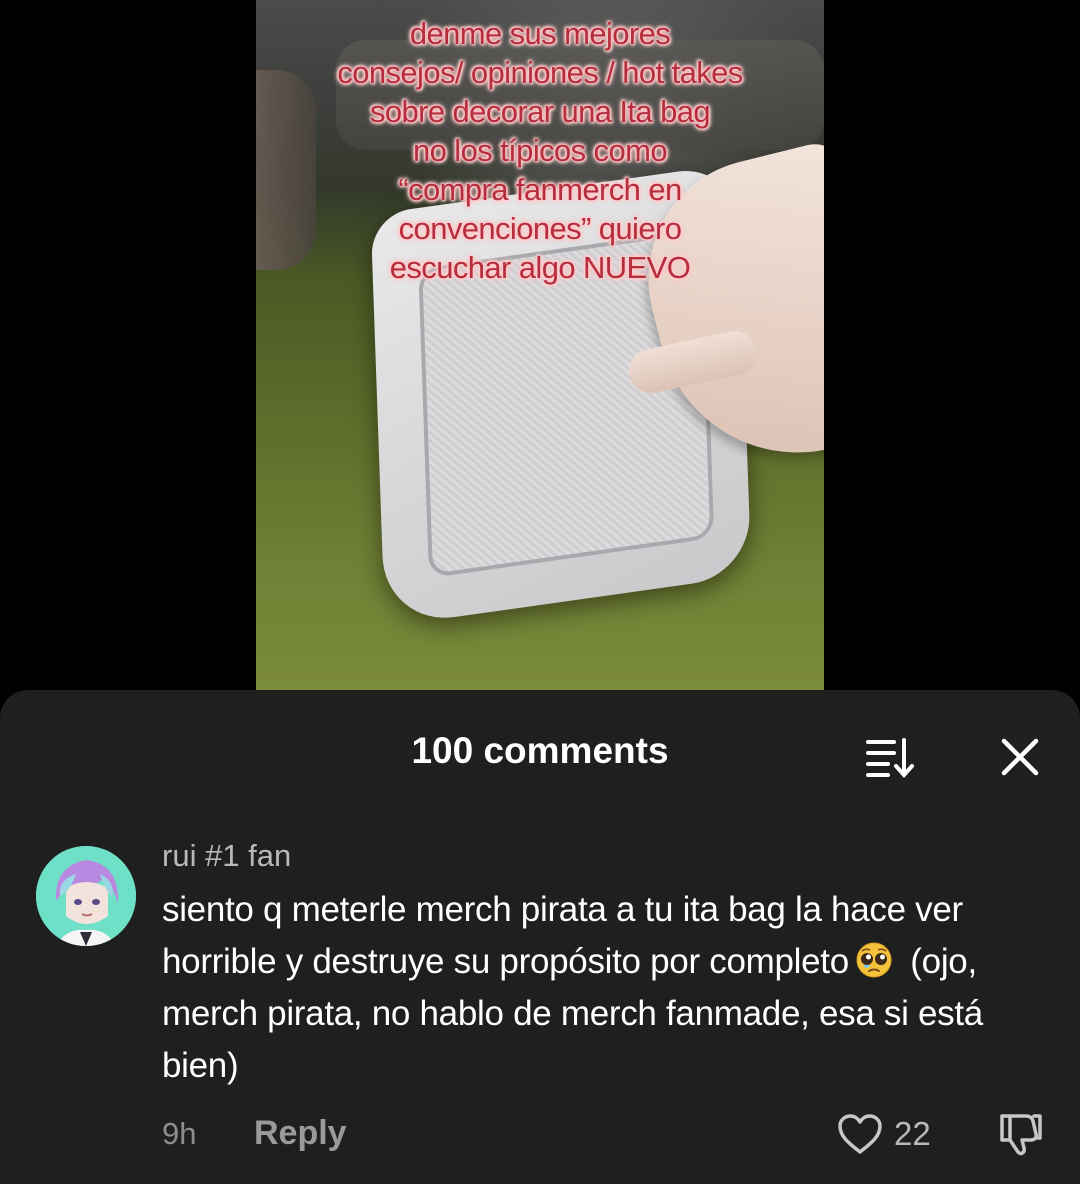 The width and height of the screenshot is (1080, 1184). I want to click on comment-username: rui #1 fan, so click(226, 856).